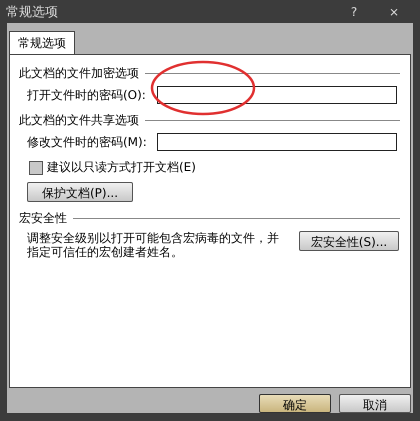  I want to click on close-button: ×, so click(394, 11).